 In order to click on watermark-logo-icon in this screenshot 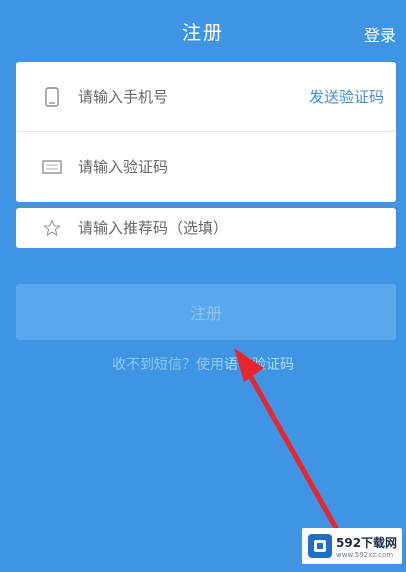, I will do `click(320, 546)`.